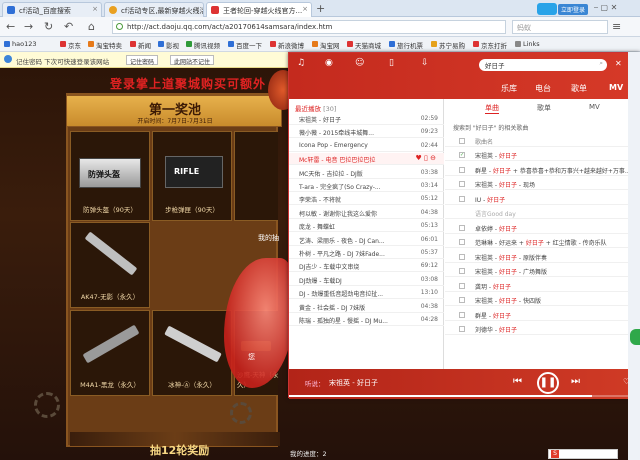 The width and height of the screenshot is (640, 460). I want to click on prize-cell-m4a1: M4A1-黑龙（永久）, so click(110, 353).